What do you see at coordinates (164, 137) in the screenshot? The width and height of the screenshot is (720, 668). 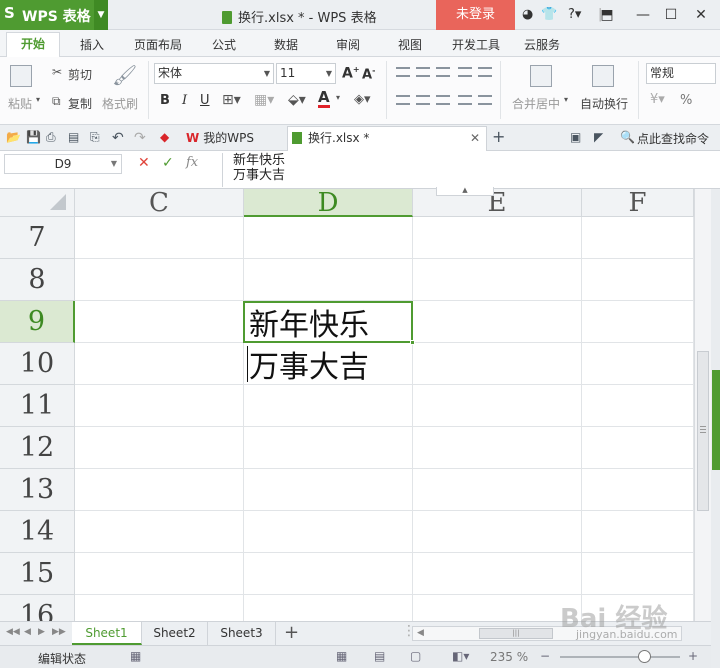 I see `customize-icon: ◆` at bounding box center [164, 137].